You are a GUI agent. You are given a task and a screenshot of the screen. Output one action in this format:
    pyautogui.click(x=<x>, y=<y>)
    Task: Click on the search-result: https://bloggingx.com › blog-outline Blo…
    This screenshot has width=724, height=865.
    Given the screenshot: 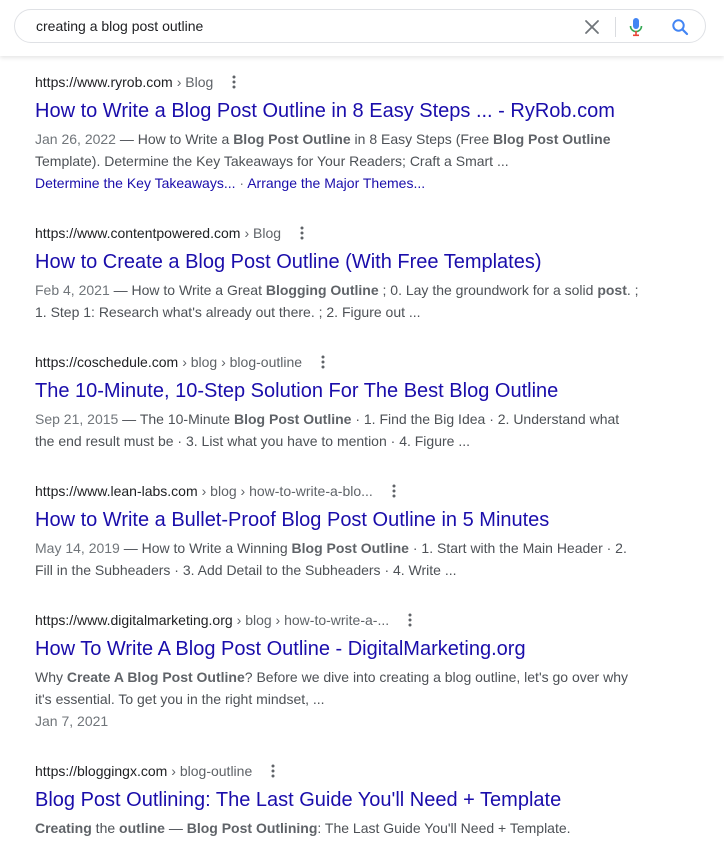 What is the action you would take?
    pyautogui.click(x=355, y=800)
    